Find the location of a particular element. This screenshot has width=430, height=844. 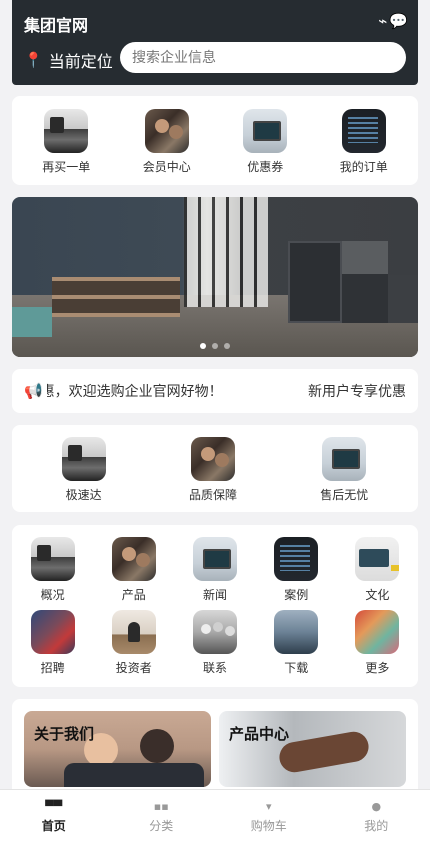

promo-title: 产品中心 is located at coordinates (259, 734).